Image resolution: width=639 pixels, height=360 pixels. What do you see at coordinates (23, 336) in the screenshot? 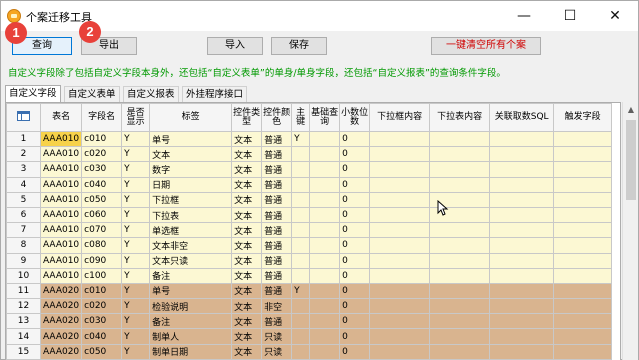
I see `row-number: 14` at bounding box center [23, 336].